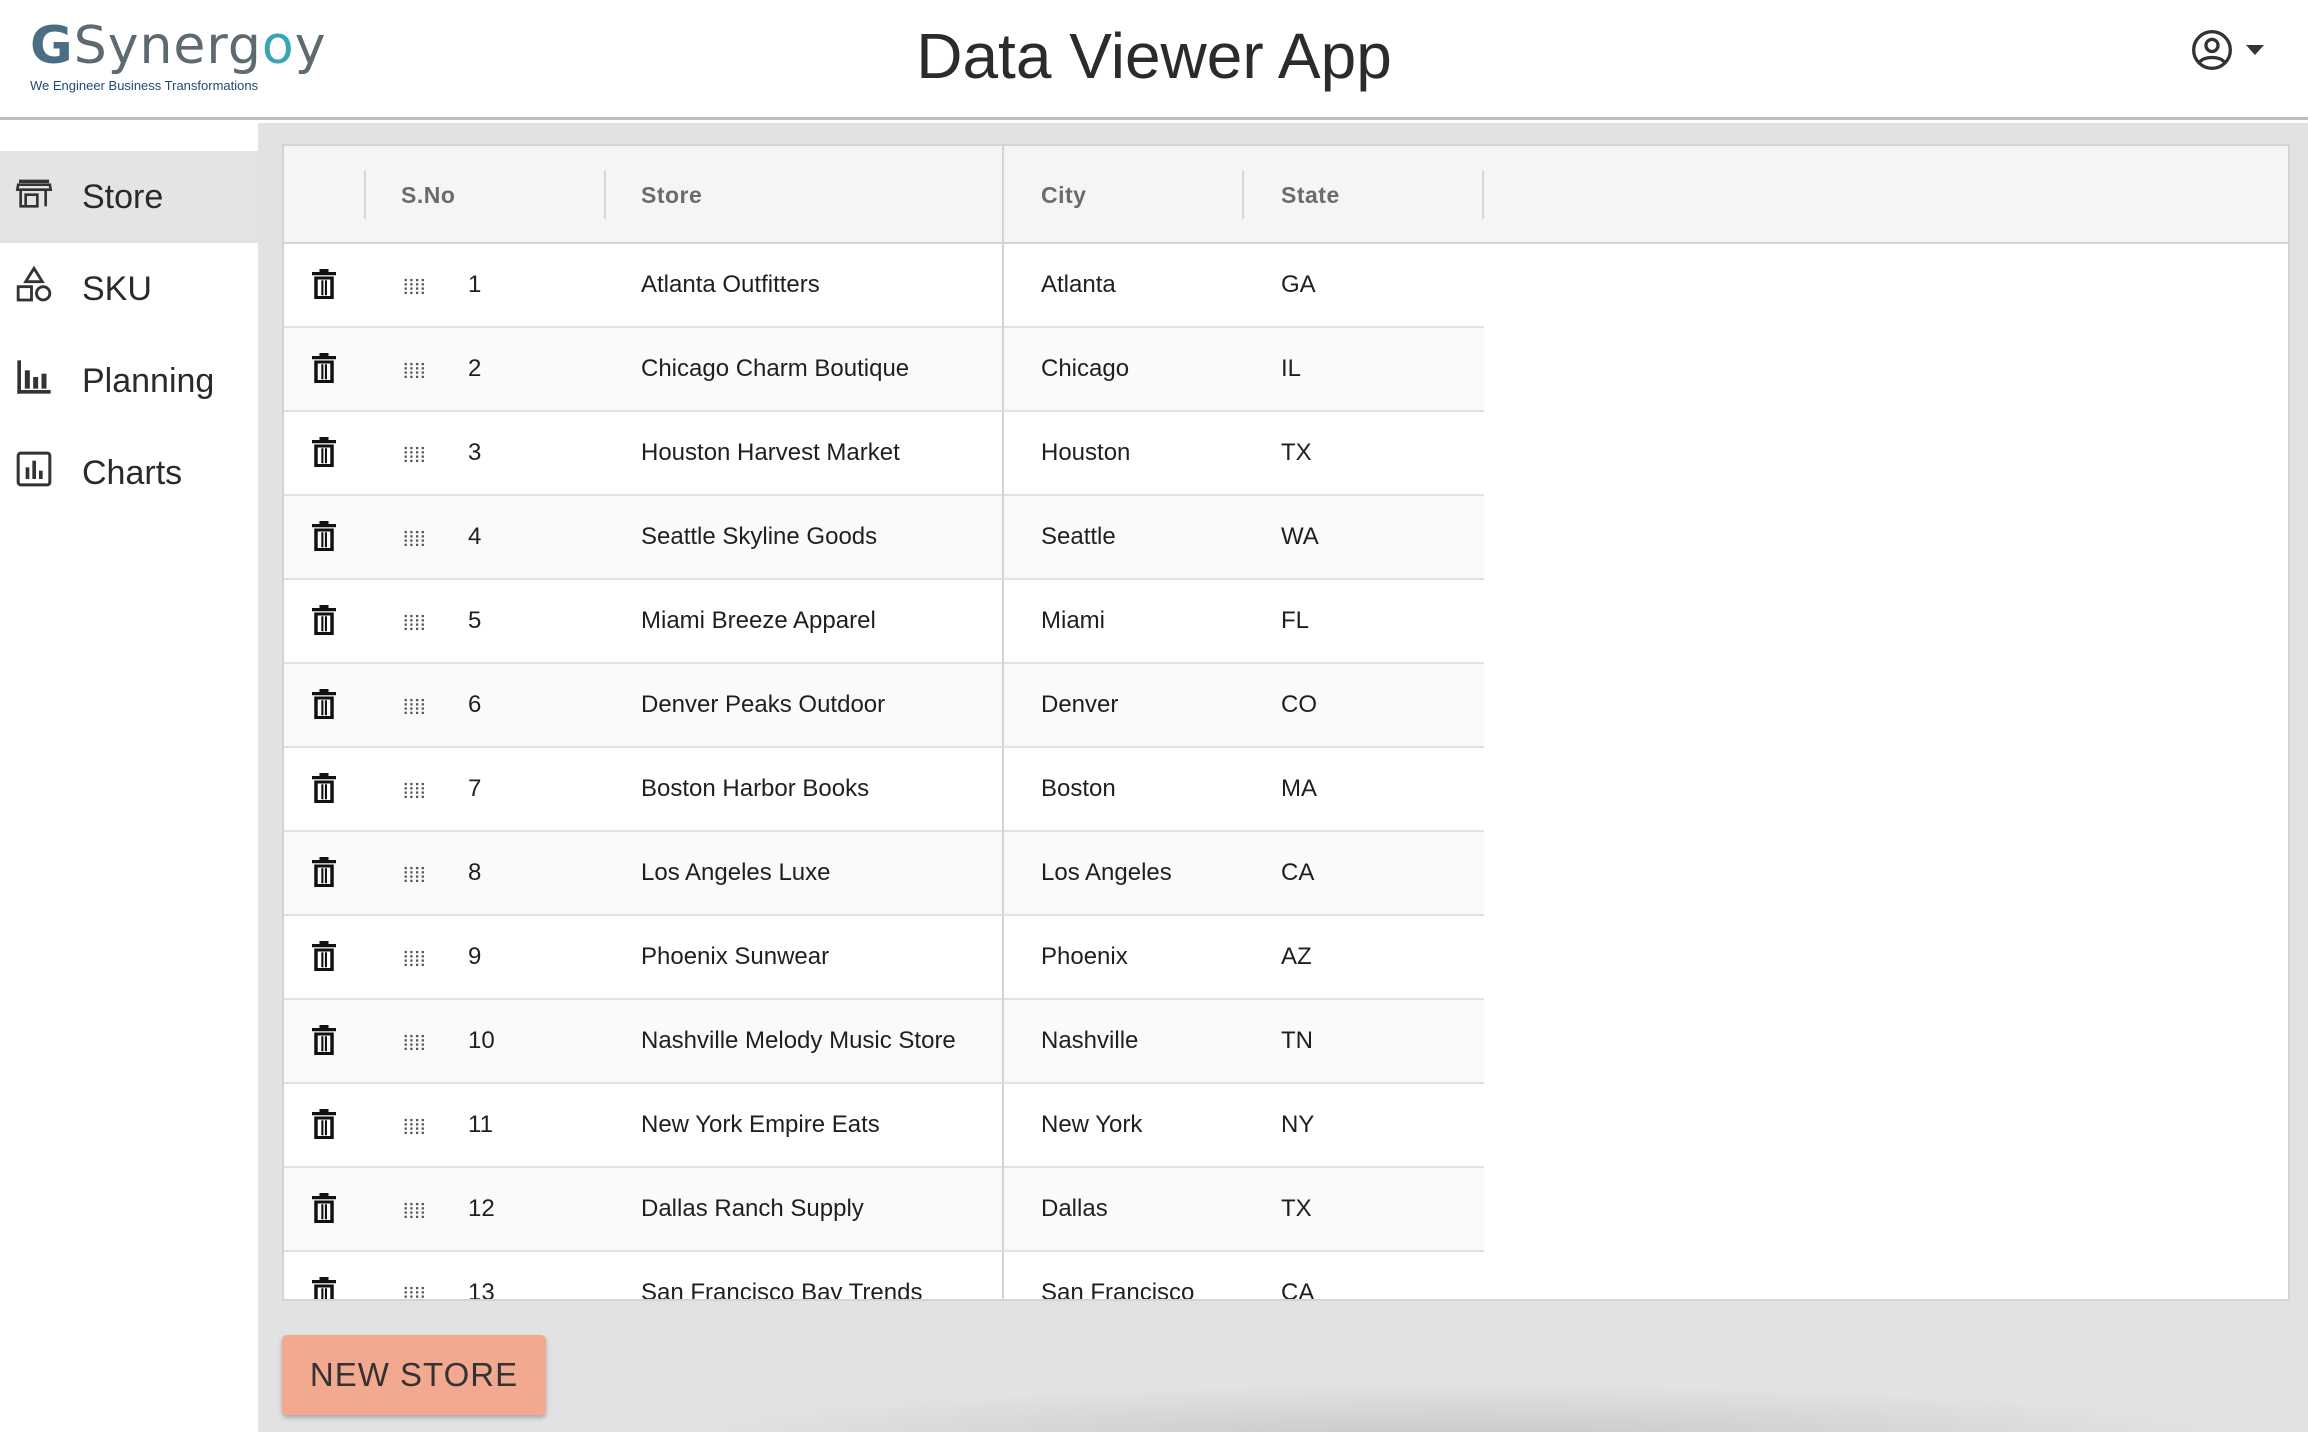  I want to click on column-header-sno: S.No, so click(428, 195).